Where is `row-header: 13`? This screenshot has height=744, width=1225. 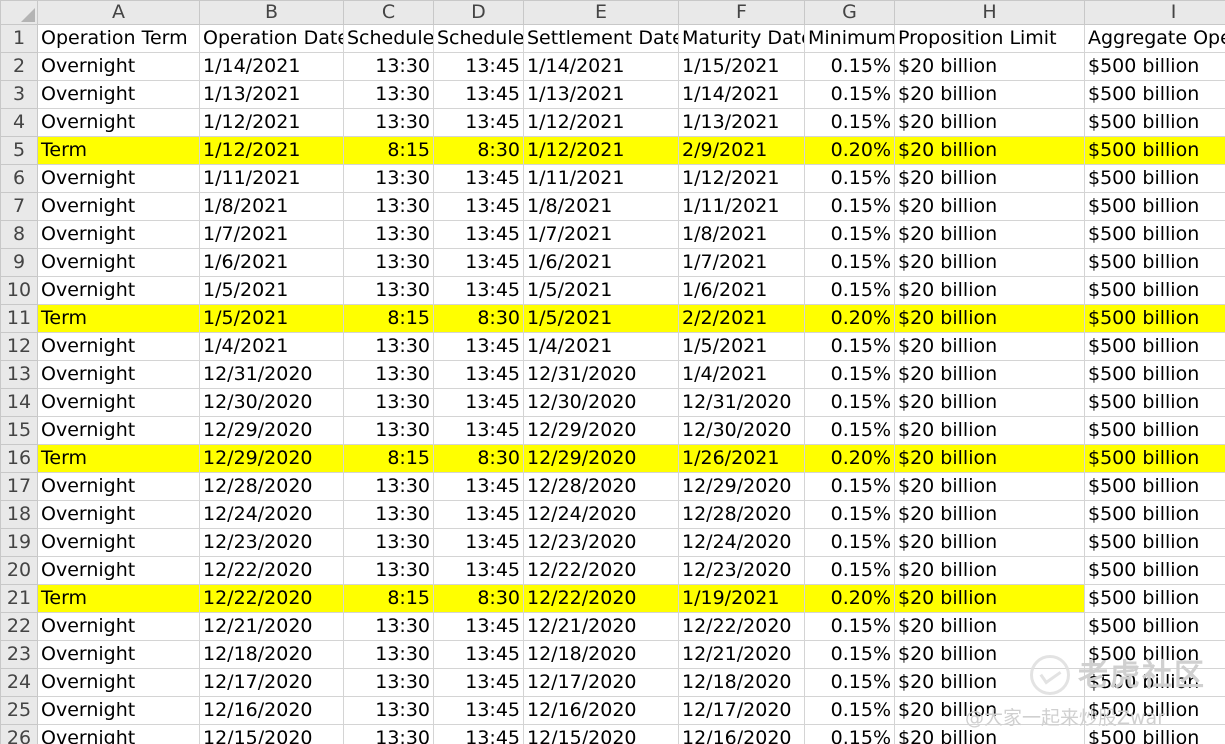
row-header: 13 is located at coordinates (19, 374).